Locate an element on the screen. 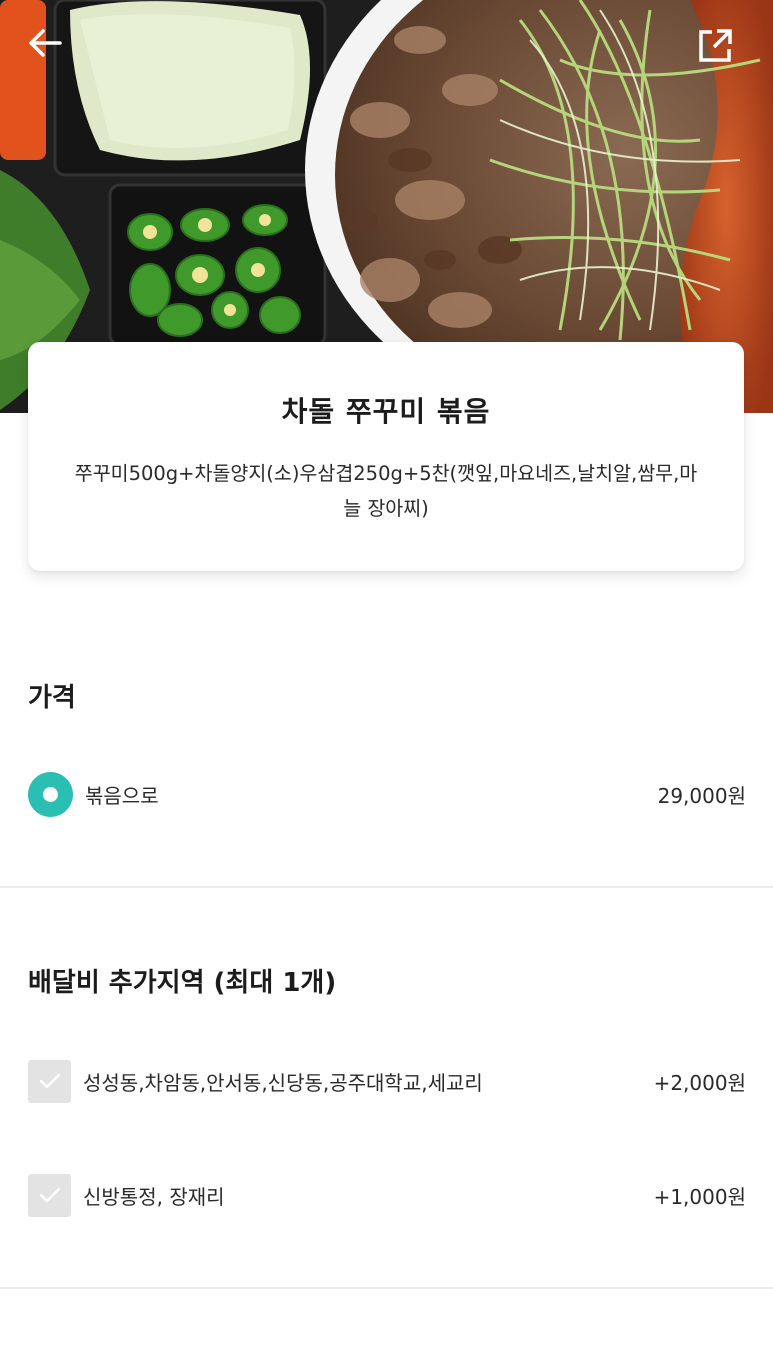 The height and width of the screenshot is (1358, 773). delivery-option-price: +1,000원 is located at coordinates (699, 1196).